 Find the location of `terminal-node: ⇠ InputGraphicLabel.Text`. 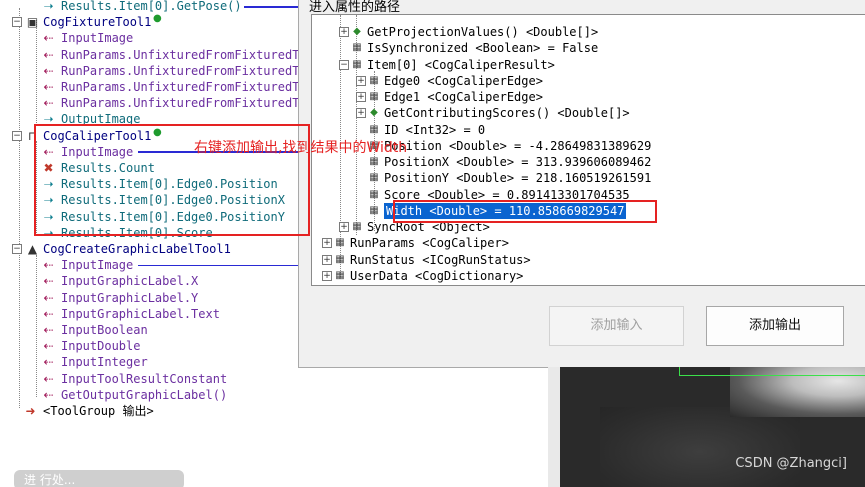

terminal-node: ⇠ InputGraphicLabel.Text is located at coordinates (150, 314).